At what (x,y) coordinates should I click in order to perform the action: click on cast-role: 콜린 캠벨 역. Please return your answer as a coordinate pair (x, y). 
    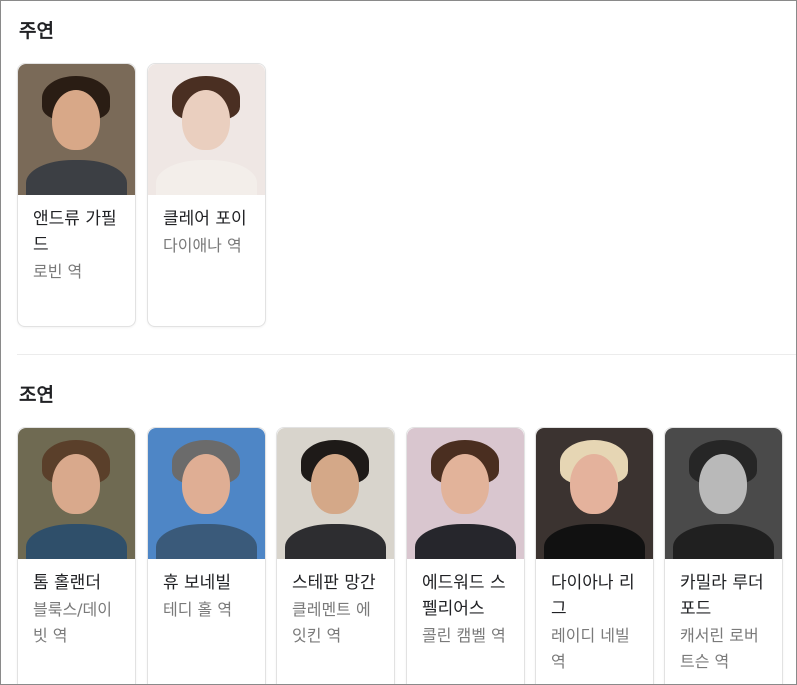
    Looking at the image, I should click on (464, 635).